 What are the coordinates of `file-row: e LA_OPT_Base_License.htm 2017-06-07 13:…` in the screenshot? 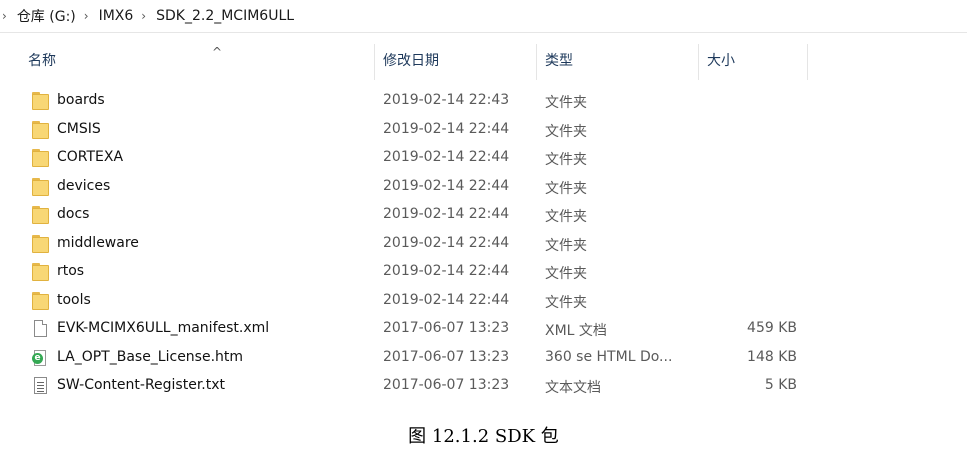 It's located at (483, 358).